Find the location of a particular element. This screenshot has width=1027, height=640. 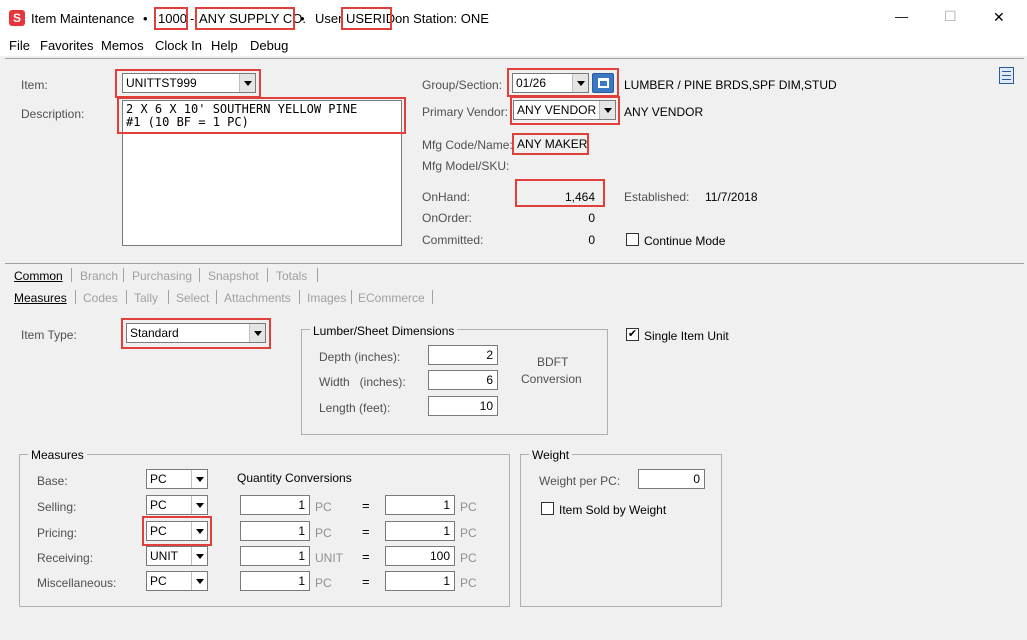

tab-snapshot: Snapshot is located at coordinates (233, 276).